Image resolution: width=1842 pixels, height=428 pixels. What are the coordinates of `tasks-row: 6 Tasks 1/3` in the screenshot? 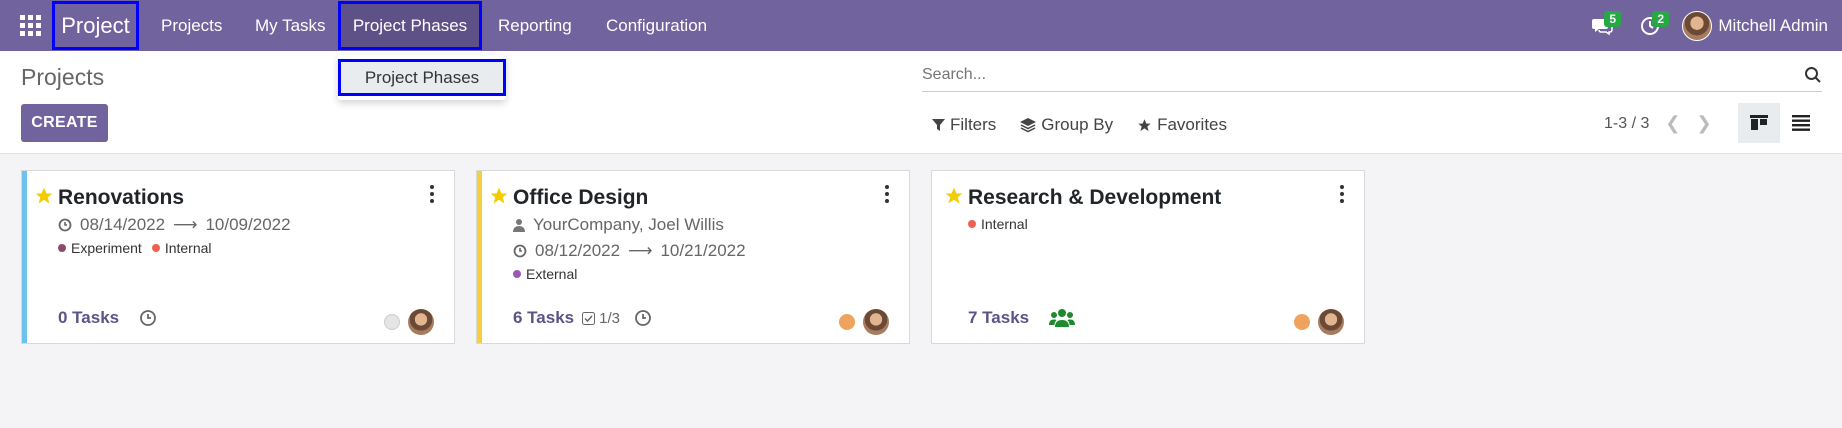 It's located at (582, 318).